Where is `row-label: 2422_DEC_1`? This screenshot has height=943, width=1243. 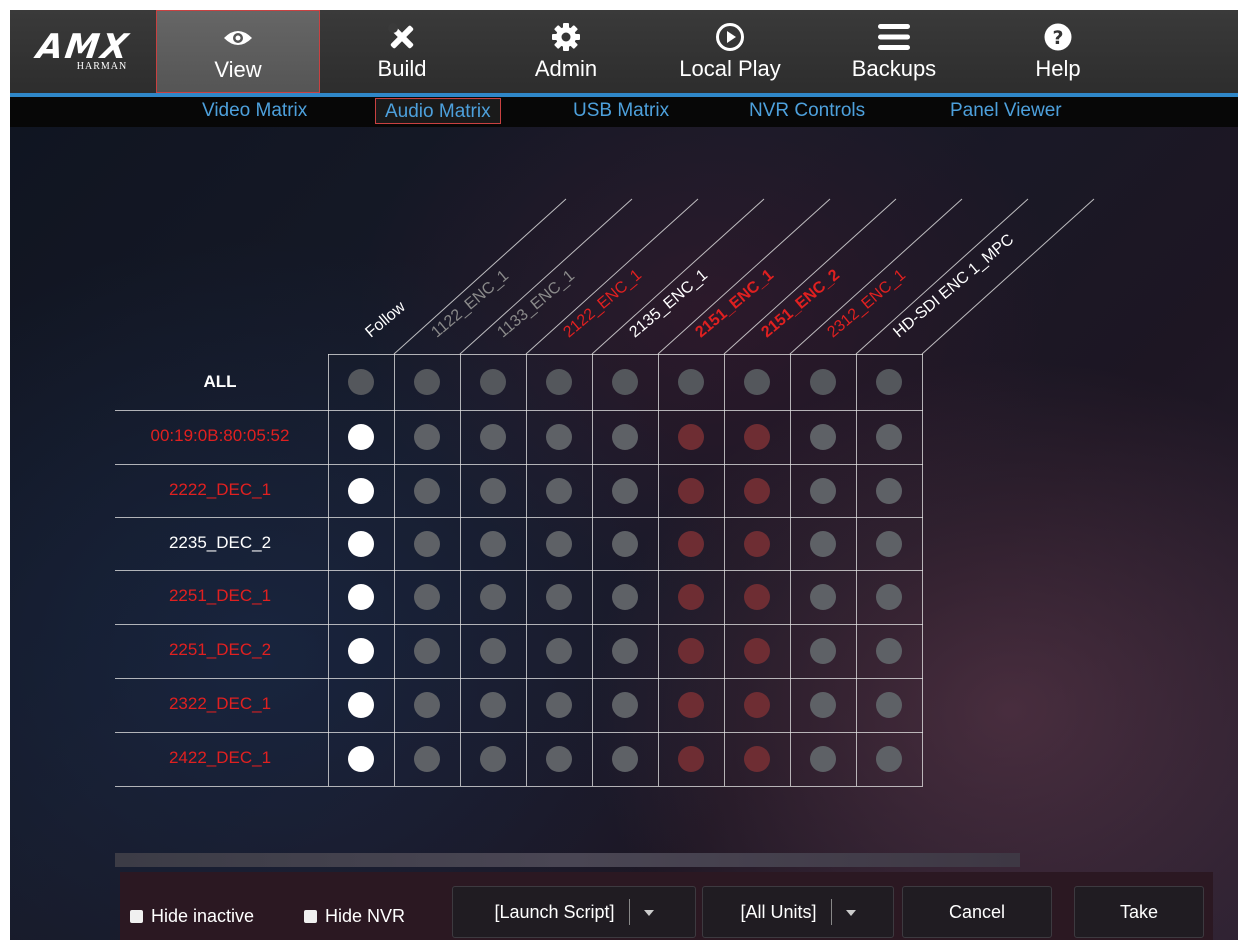 row-label: 2422_DEC_1 is located at coordinates (220, 757).